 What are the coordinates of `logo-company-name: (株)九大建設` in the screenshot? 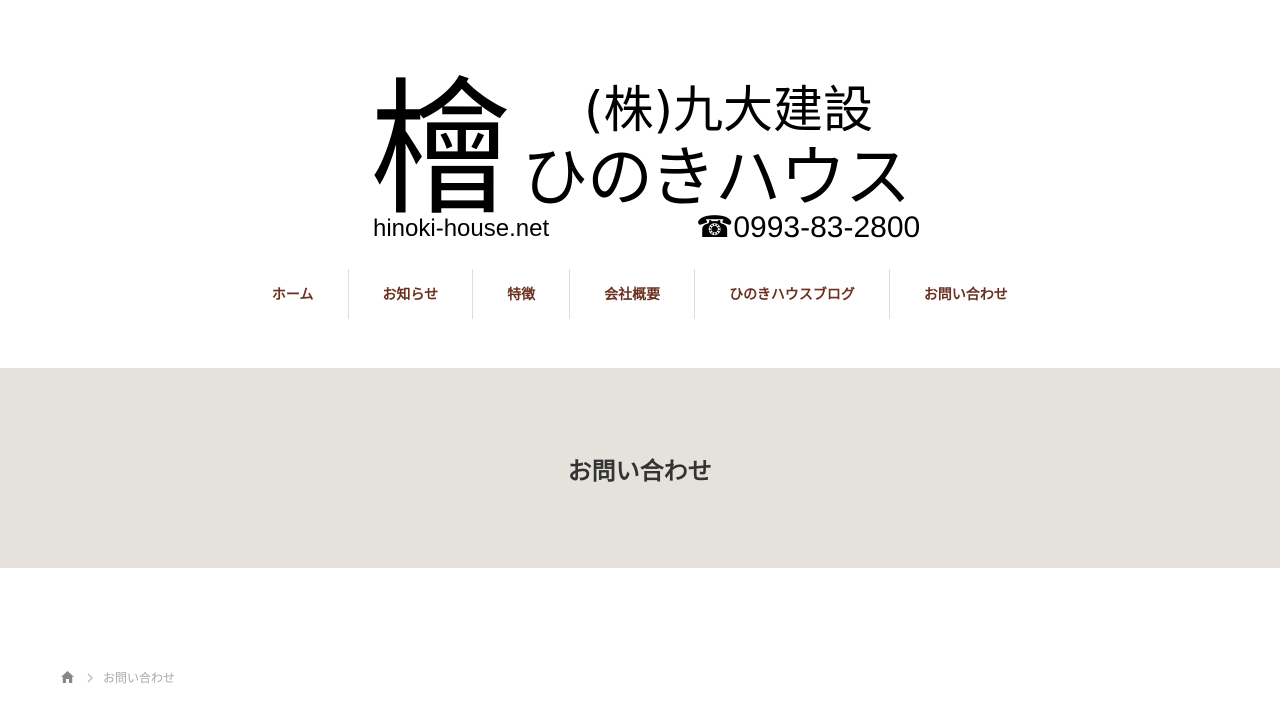 It's located at (729, 110).